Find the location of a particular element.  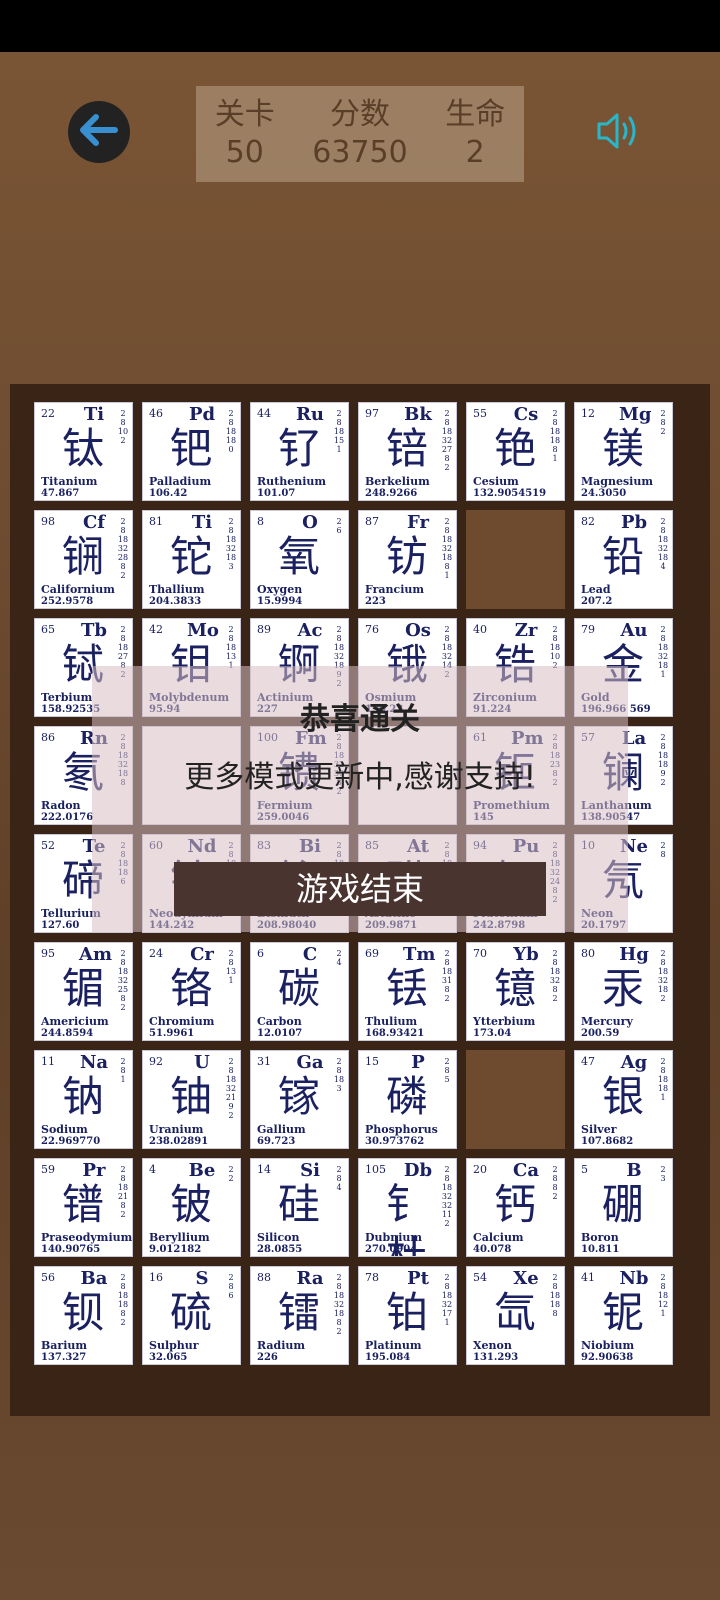

element-symbol: Pr is located at coordinates (94, 1170).